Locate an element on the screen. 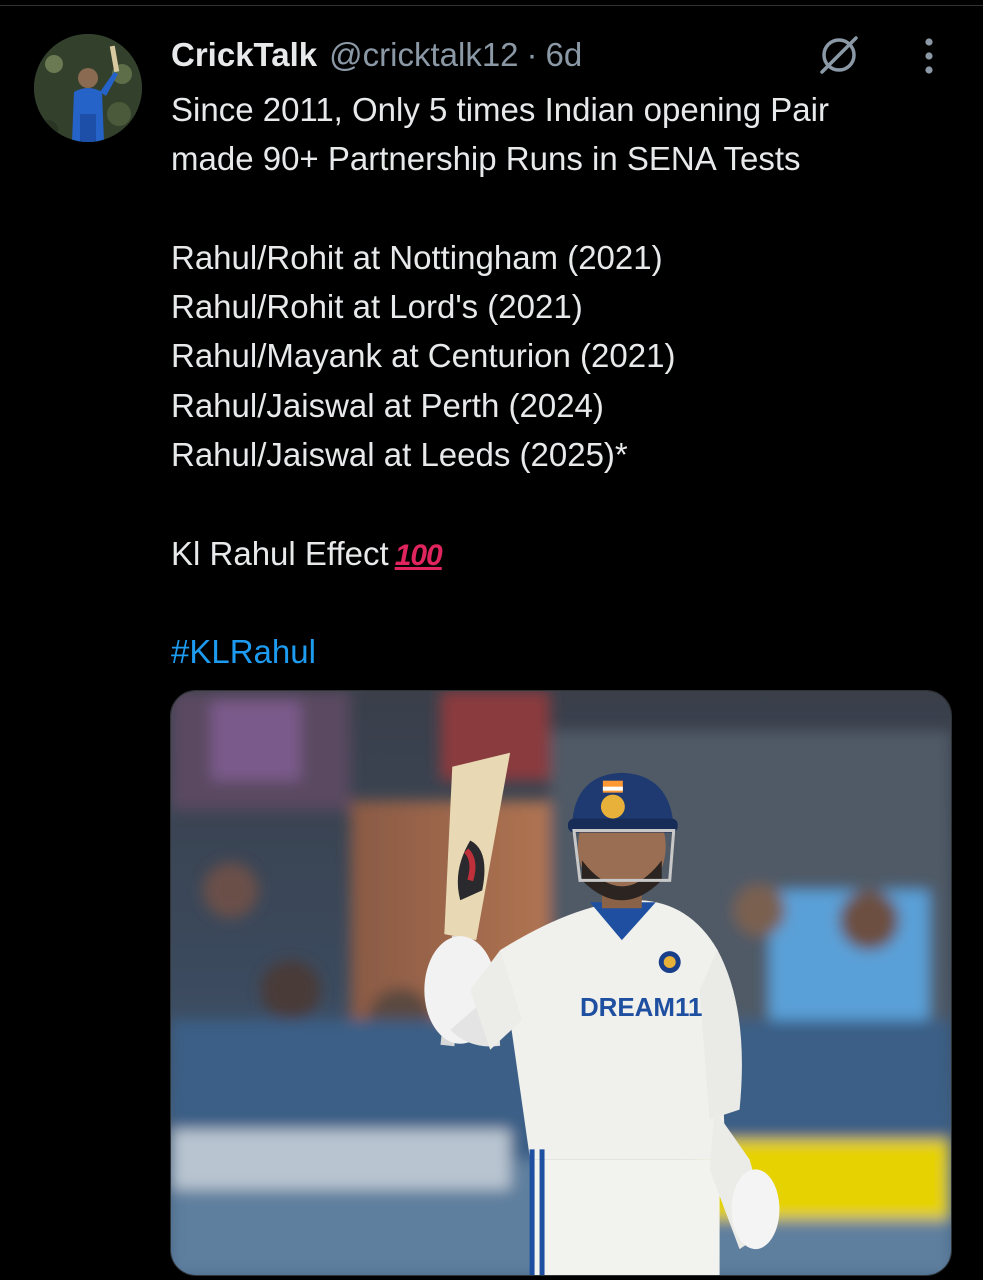  partnership-list-item: Rahul/Rohit at Lord's (2021) is located at coordinates (377, 307).